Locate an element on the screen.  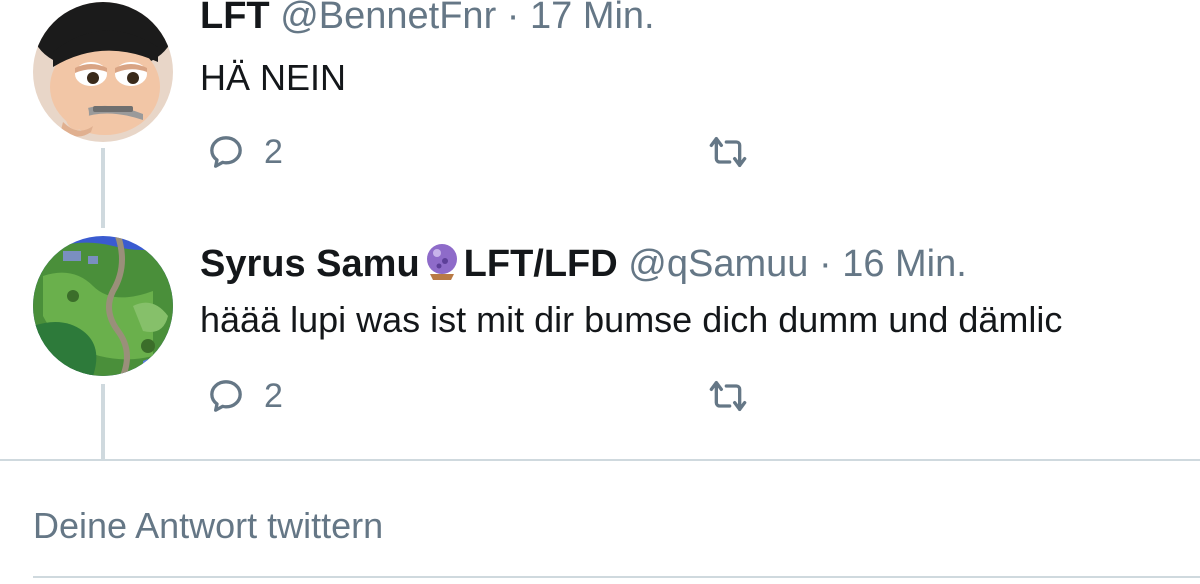
author-name-part2: LFT/LFD is located at coordinates (540, 264).